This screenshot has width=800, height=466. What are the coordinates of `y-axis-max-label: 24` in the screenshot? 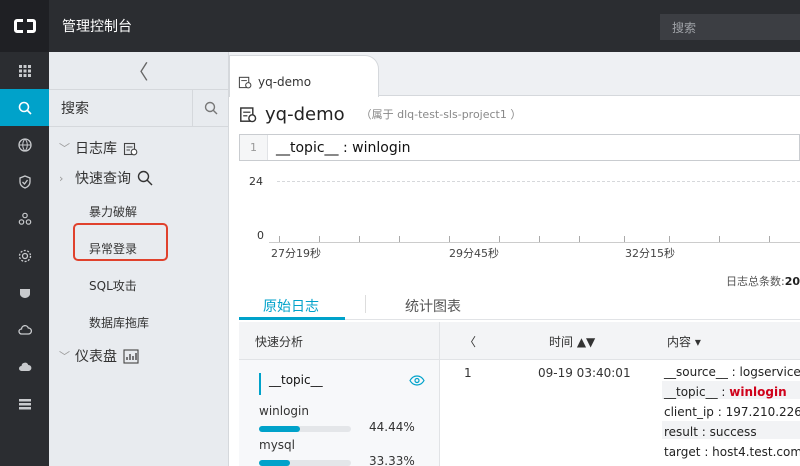 It's located at (256, 181).